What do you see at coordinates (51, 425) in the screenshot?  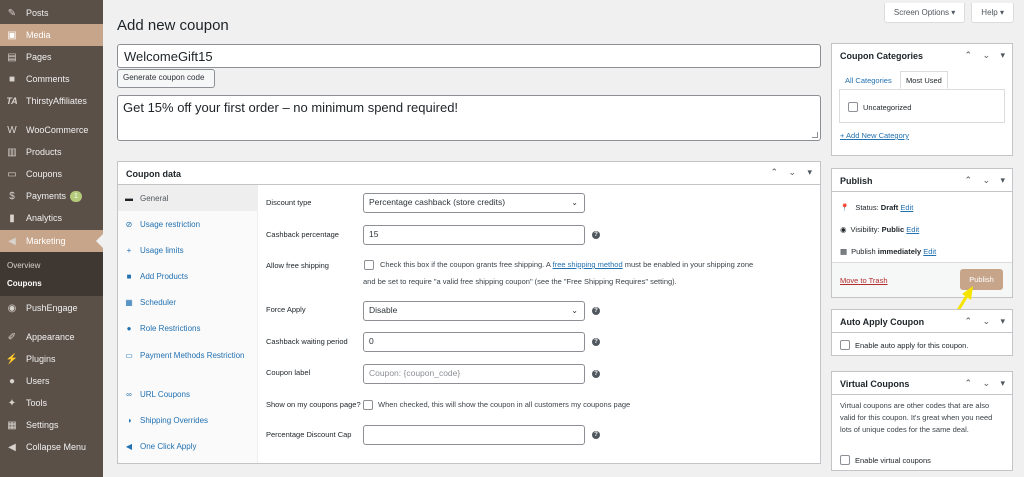 I see `sidebar-item-settings: ▦ Settings` at bounding box center [51, 425].